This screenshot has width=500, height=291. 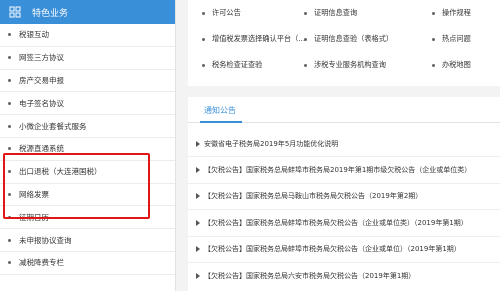 What do you see at coordinates (60, 172) in the screenshot?
I see `sidebar-item-label: 出口退税（大连港国税）` at bounding box center [60, 172].